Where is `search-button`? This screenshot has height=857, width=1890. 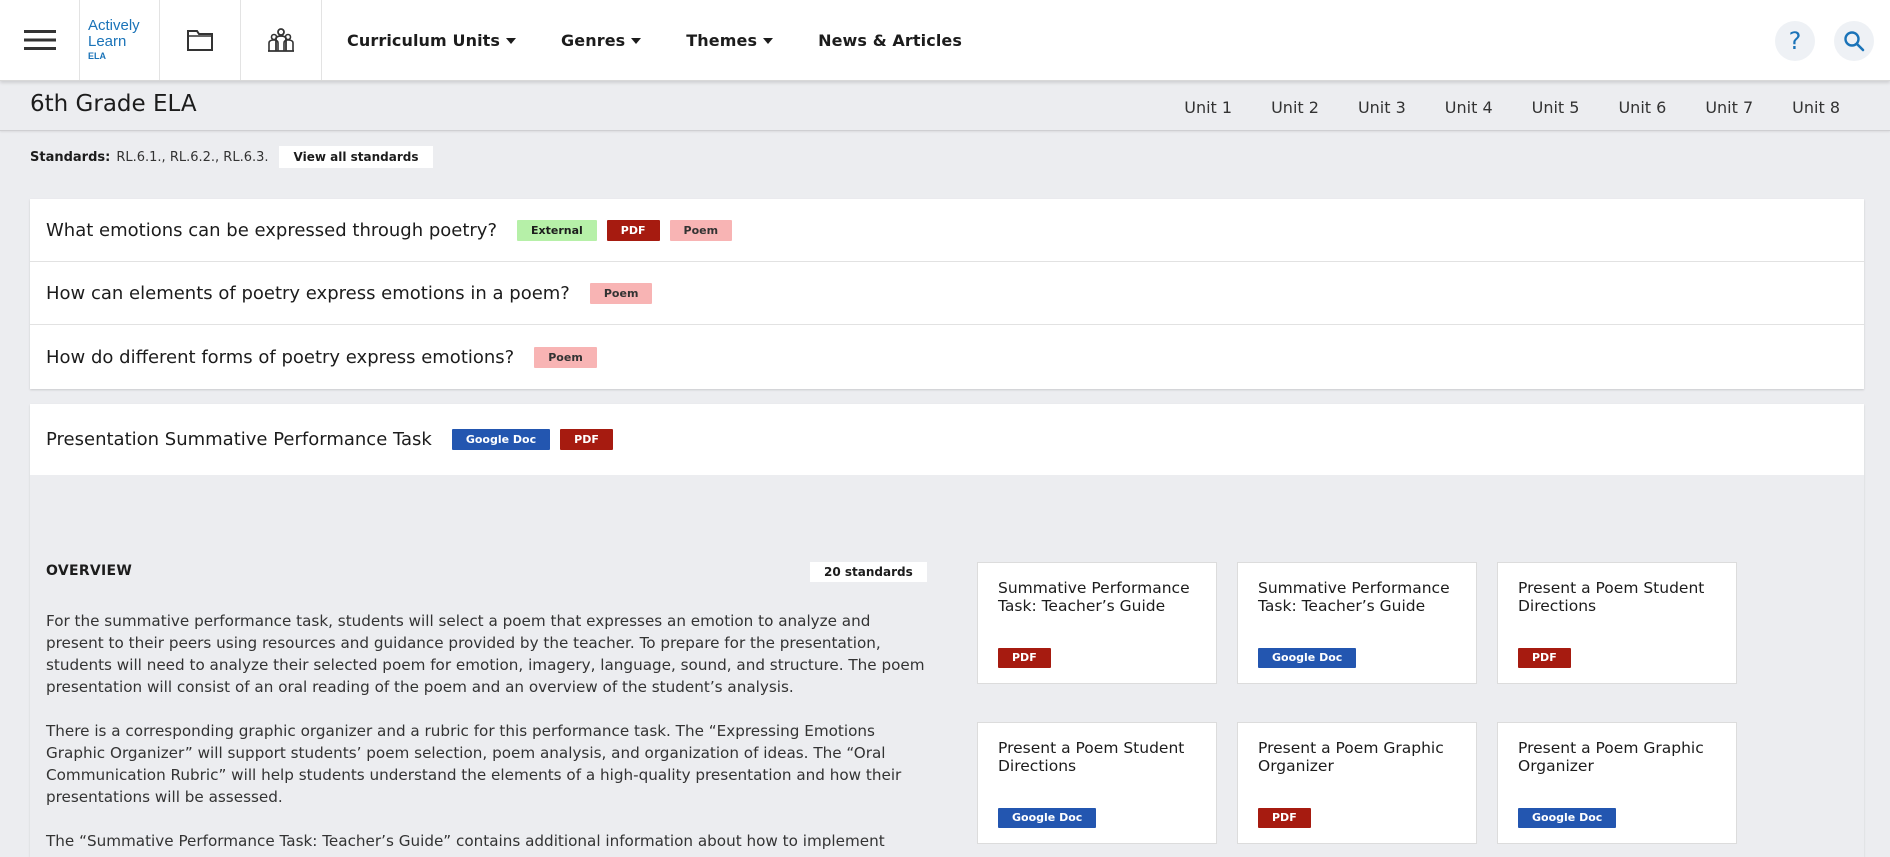
search-button is located at coordinates (1854, 41).